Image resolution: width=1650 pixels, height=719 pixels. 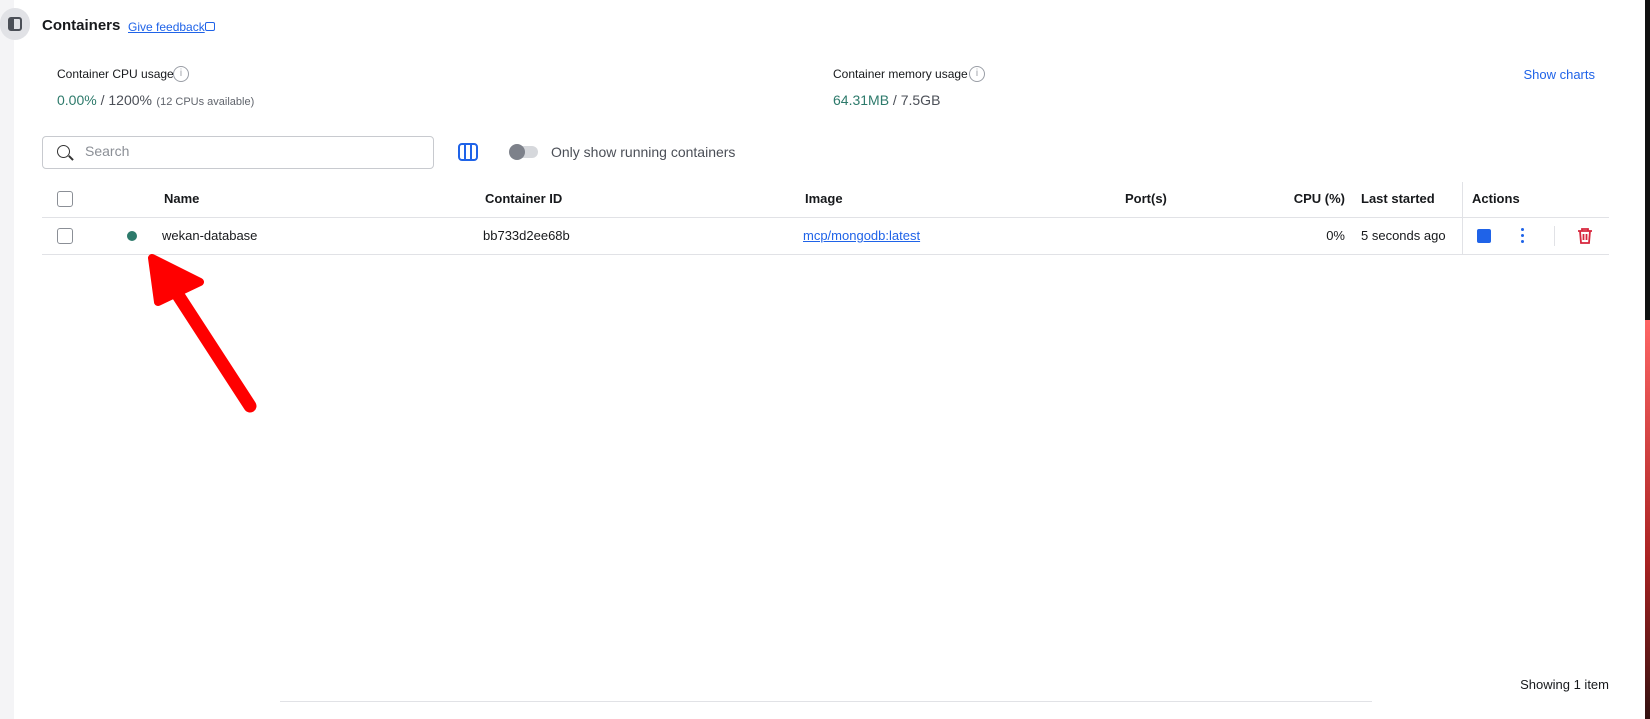 I want to click on cpu-note: (12 CPUs available), so click(x=205, y=102).